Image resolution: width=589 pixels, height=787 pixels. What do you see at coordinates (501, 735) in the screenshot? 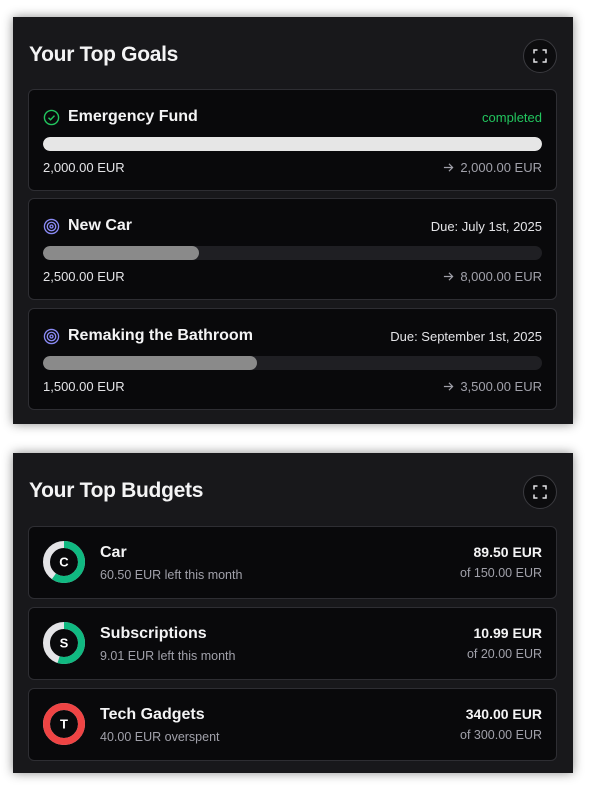
I see `budget-limit: of 300.00 EUR` at bounding box center [501, 735].